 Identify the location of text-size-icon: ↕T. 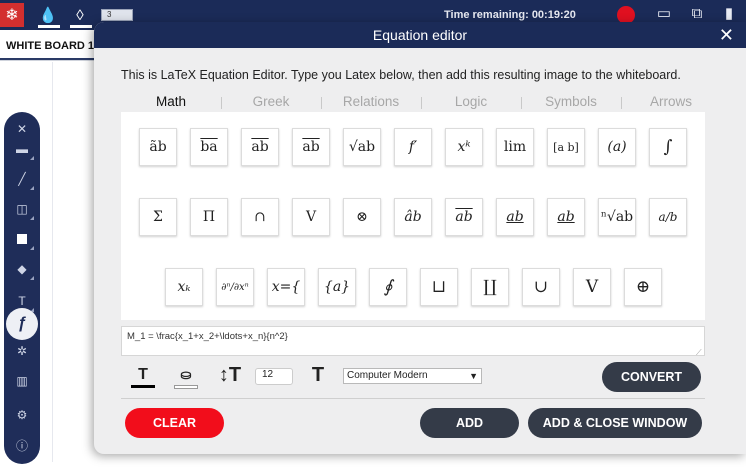
(230, 375).